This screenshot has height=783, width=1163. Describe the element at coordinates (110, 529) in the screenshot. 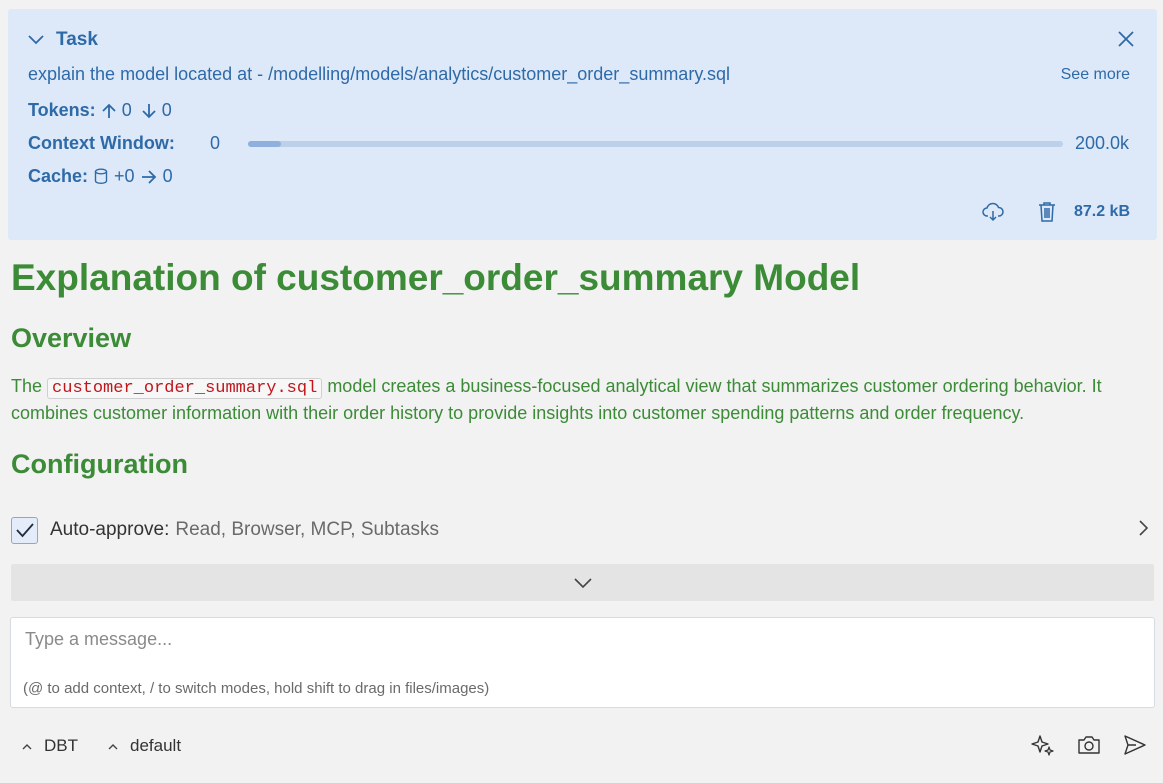

I see `auto-approve-label: Auto-approve:` at that location.